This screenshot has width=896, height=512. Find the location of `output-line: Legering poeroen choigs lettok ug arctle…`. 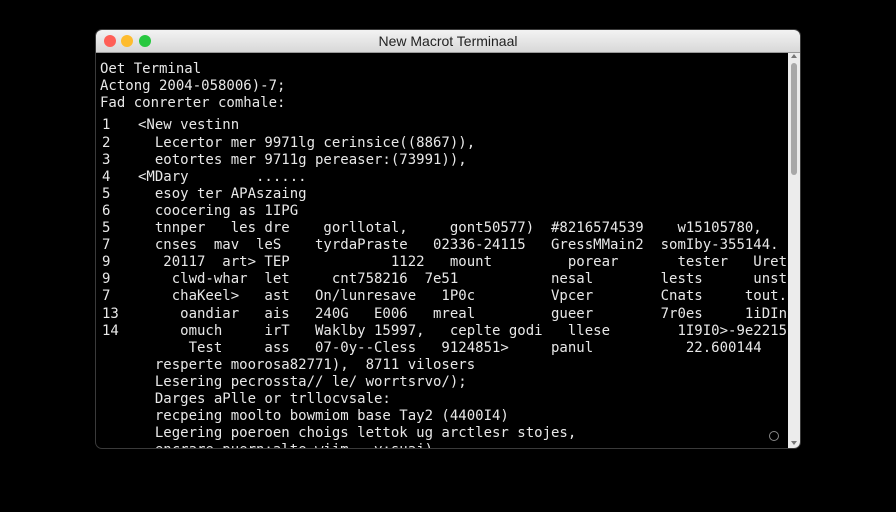

output-line: Legering poeroen choigs lettok ug arctle… is located at coordinates (357, 433).